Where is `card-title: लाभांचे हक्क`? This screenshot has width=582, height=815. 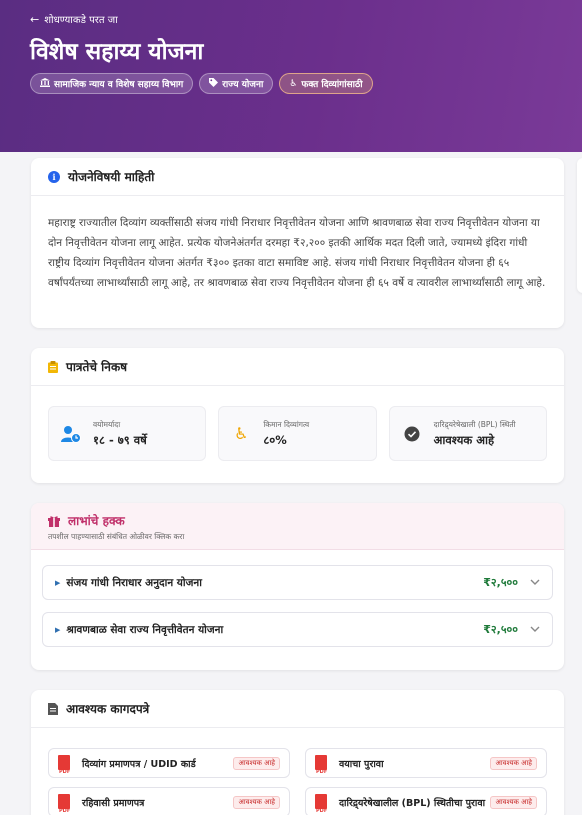
card-title: लाभांचे हक्क is located at coordinates (96, 521).